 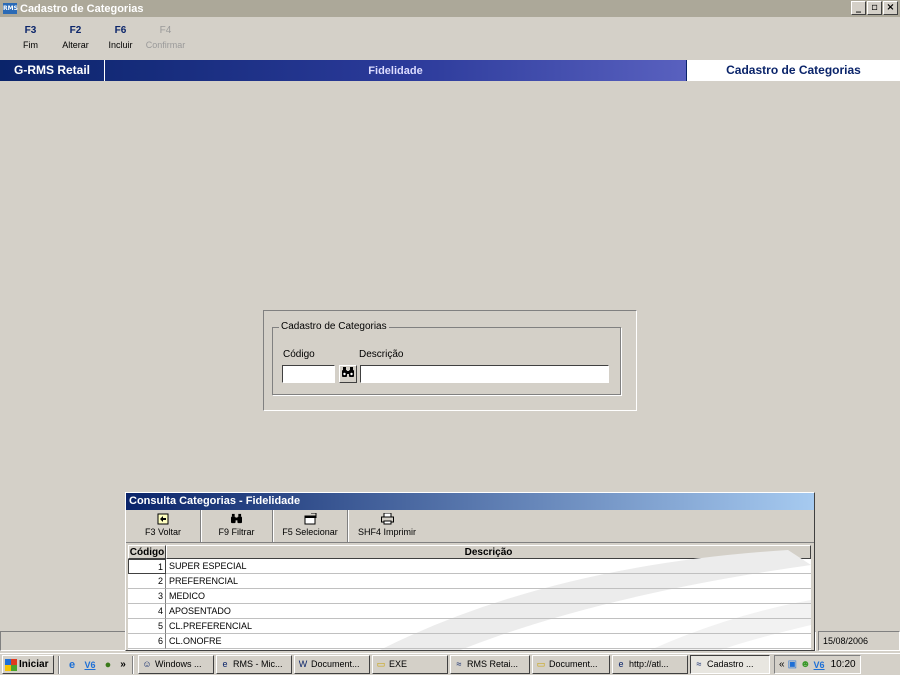 I want to click on window-title: Cadastro de Categorias, so click(x=82, y=8).